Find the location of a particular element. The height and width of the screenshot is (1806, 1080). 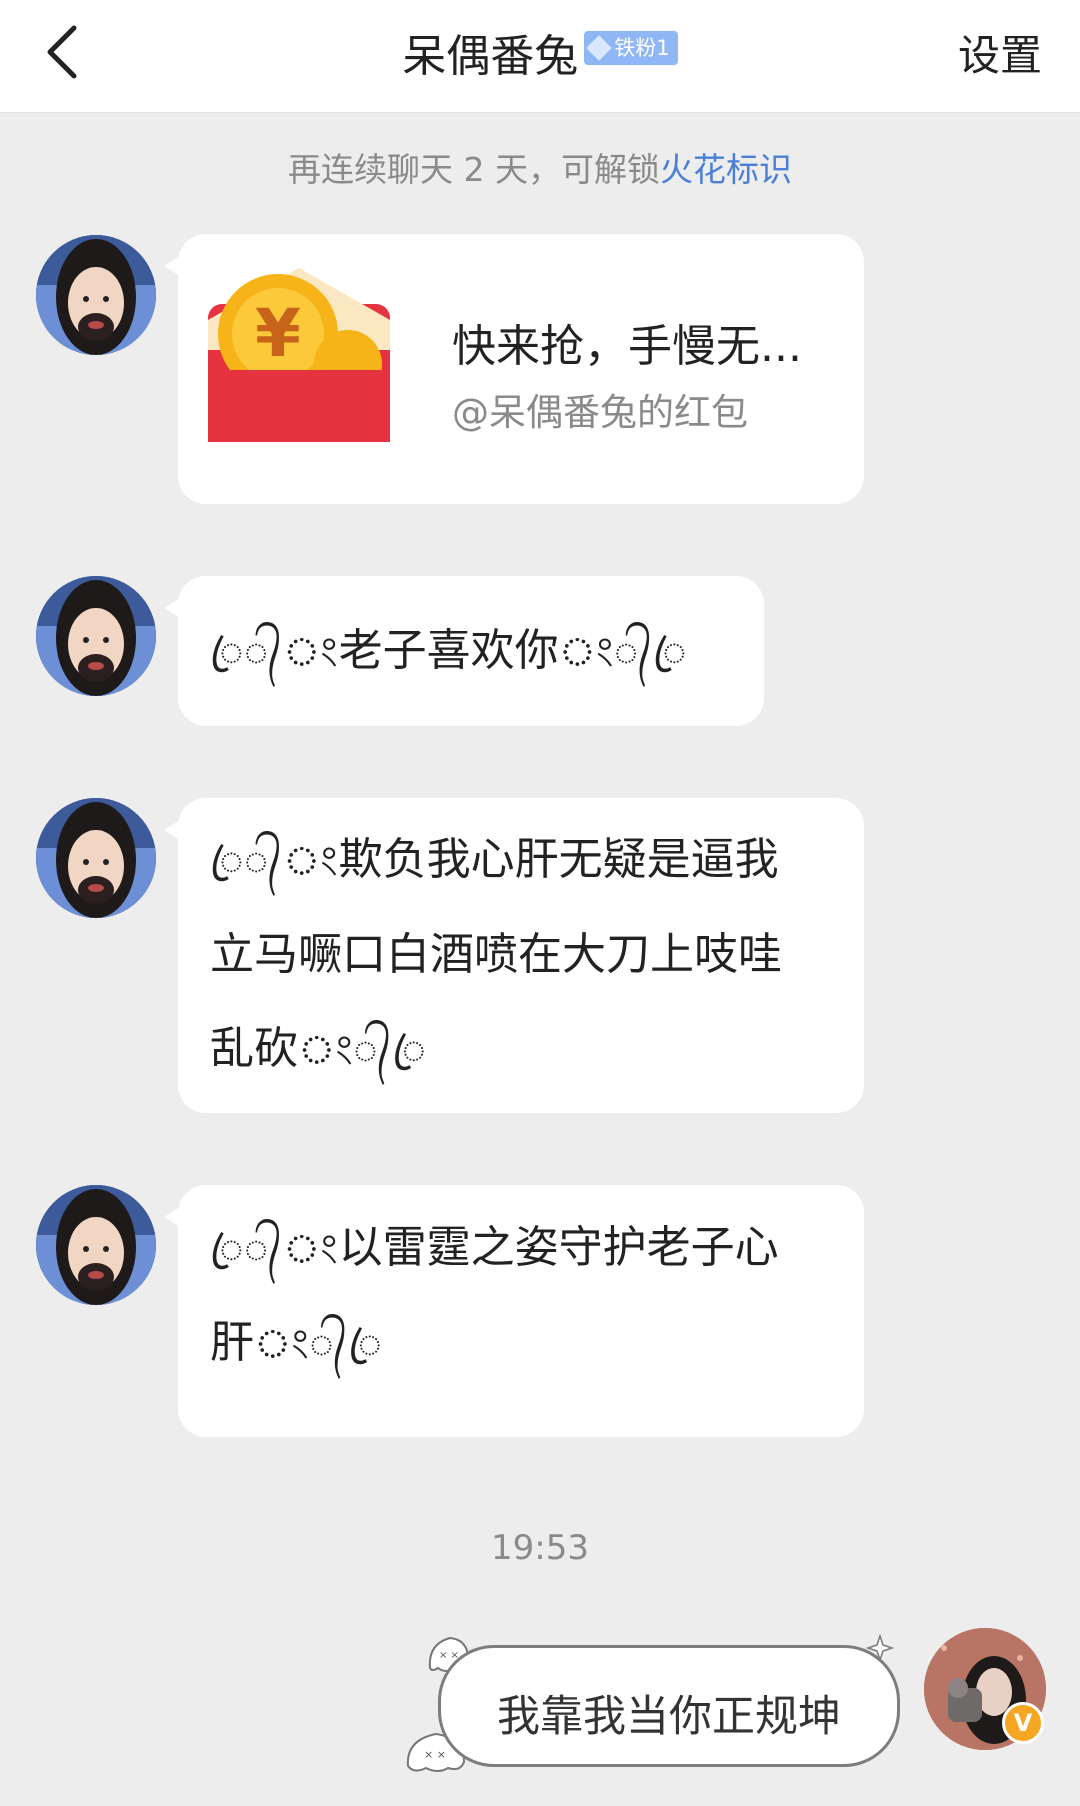

red-packet-sender: @呆偶番兔的红包 is located at coordinates (600, 412).